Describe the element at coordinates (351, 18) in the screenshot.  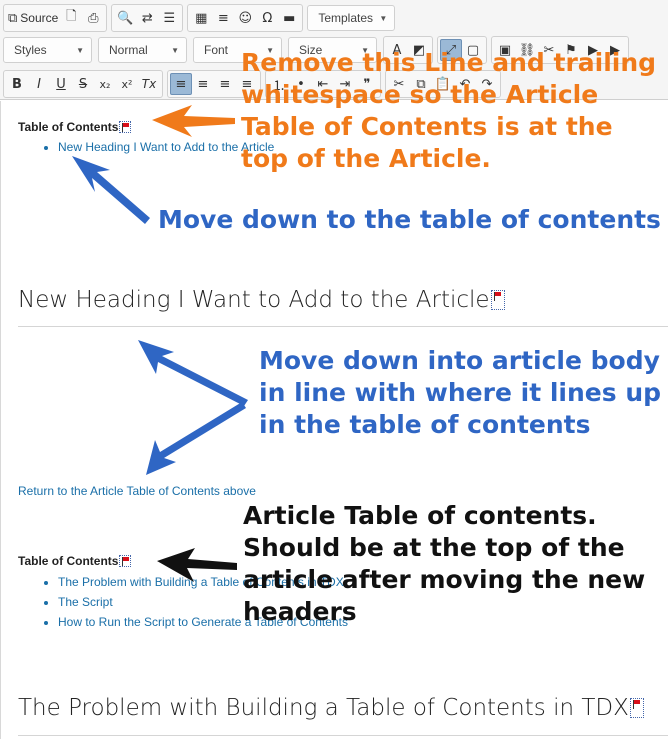
I see `templates-dropdown: Templates ▼` at that location.